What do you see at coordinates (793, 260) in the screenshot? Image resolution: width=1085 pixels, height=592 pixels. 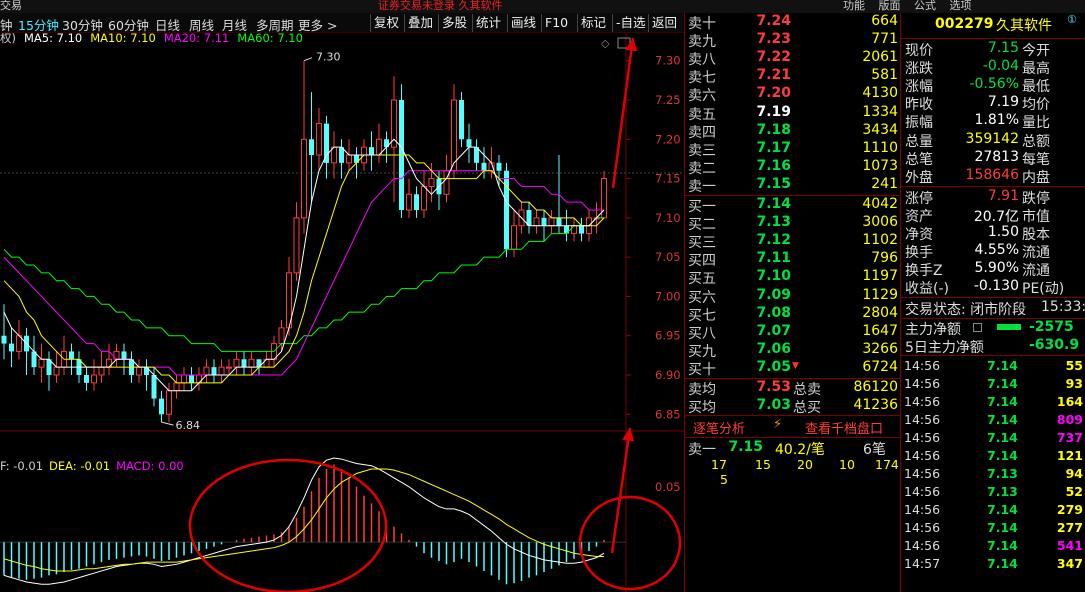 I see `buy-level-4: 买四 7.11 796` at bounding box center [793, 260].